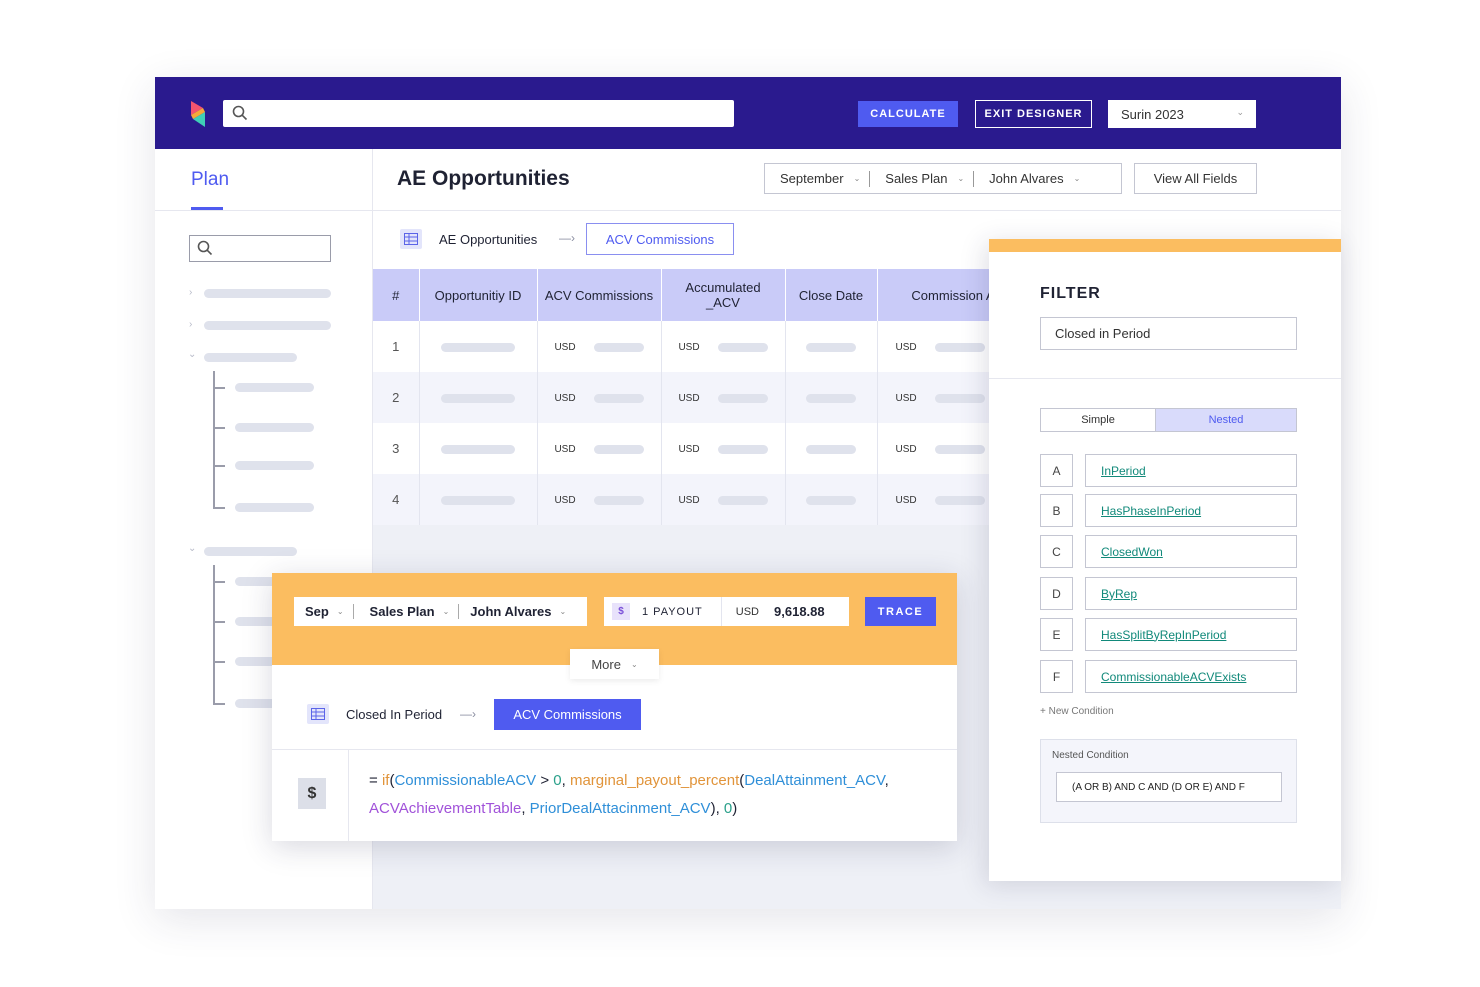 The height and width of the screenshot is (987, 1480). What do you see at coordinates (1056, 470) in the screenshot?
I see `condition-letter: A` at bounding box center [1056, 470].